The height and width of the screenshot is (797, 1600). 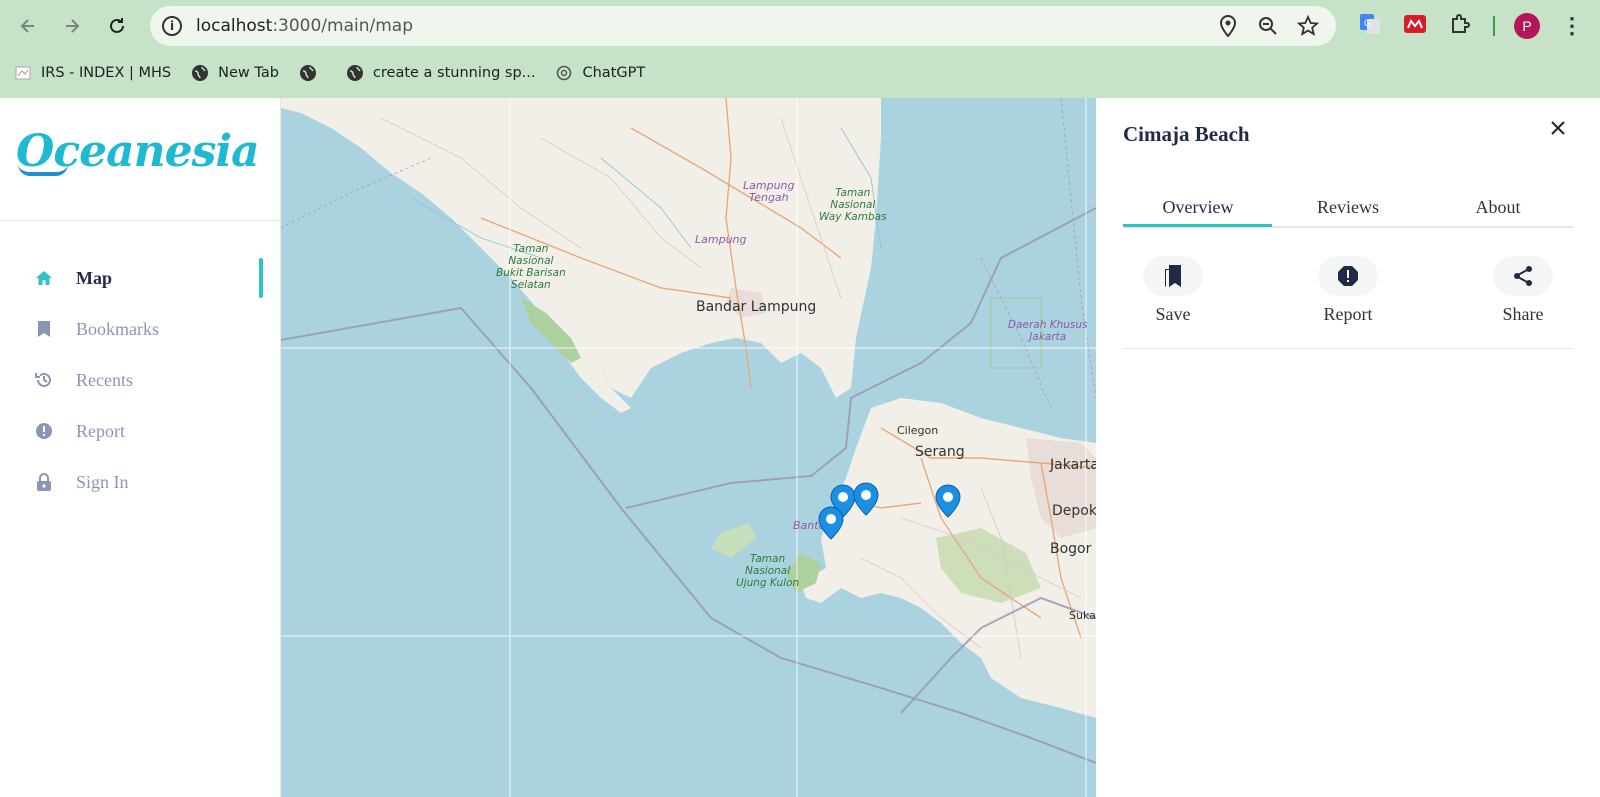 I want to click on active-indicator, so click(x=261, y=278).